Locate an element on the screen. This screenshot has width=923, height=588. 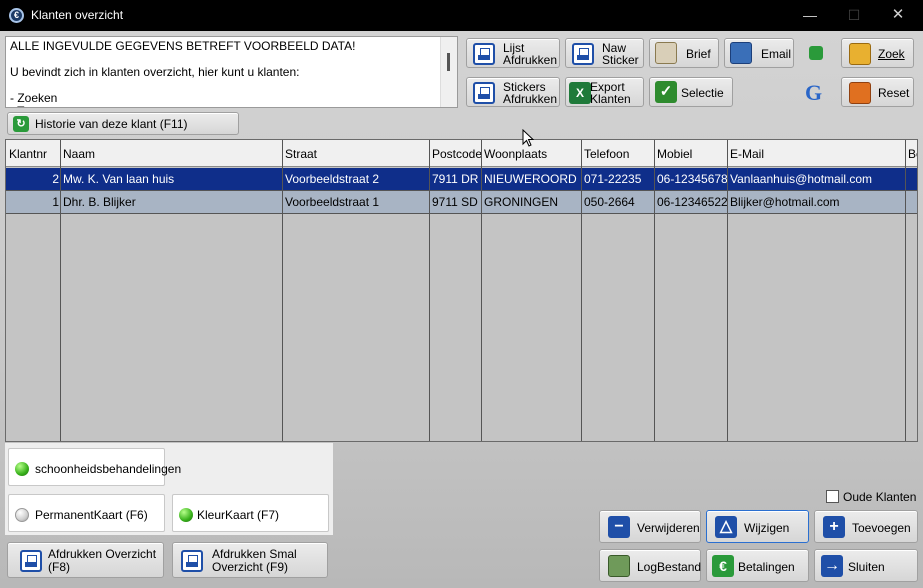
button-label: Selectie is located at coordinates (702, 93).